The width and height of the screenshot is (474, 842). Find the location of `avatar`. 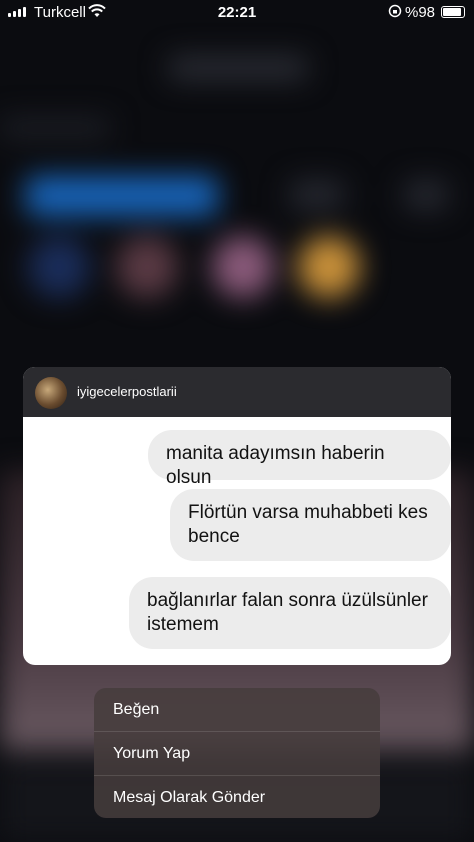

avatar is located at coordinates (51, 393).